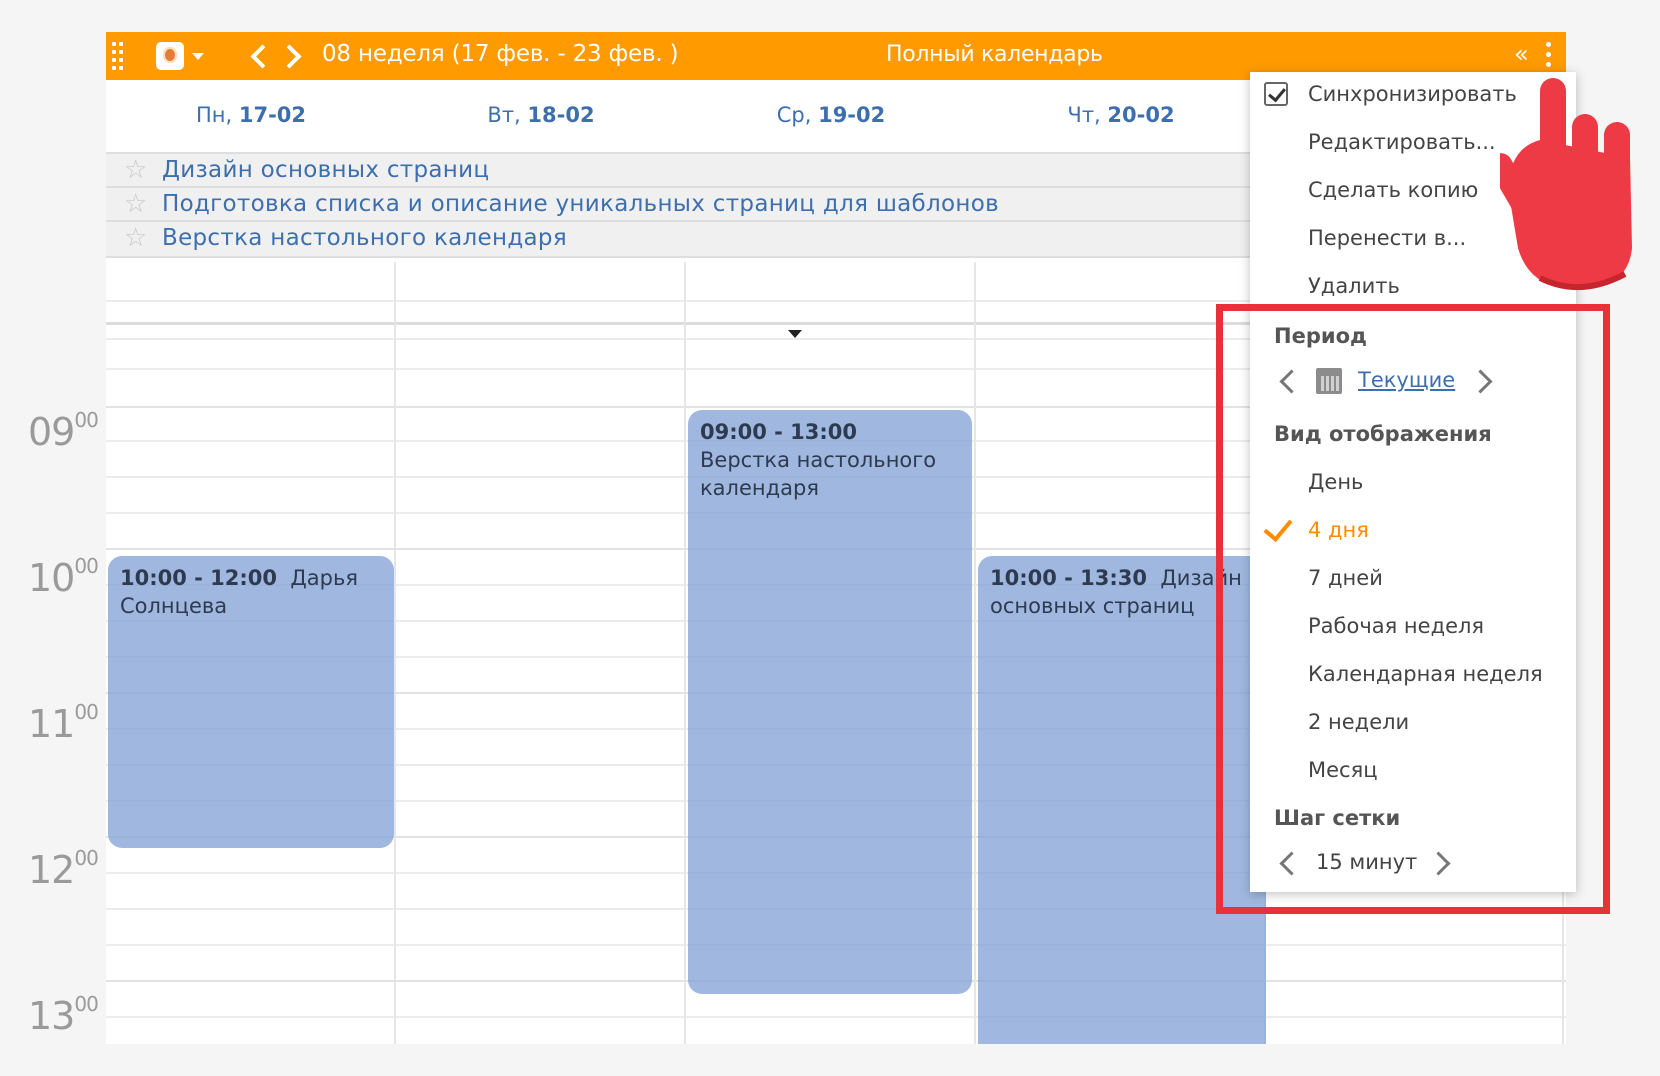 This screenshot has height=1076, width=1660. I want to click on chevron-down-icon, so click(198, 56).